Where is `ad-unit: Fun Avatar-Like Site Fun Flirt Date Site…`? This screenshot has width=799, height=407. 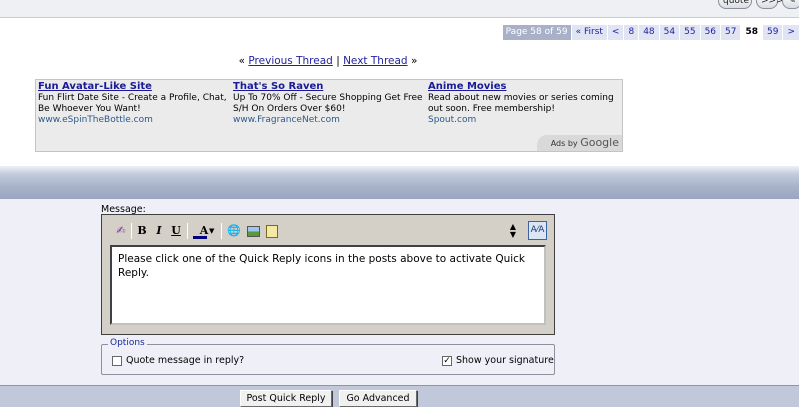
ad-unit: Fun Avatar-Like Site Fun Flirt Date Site… is located at coordinates (134, 103).